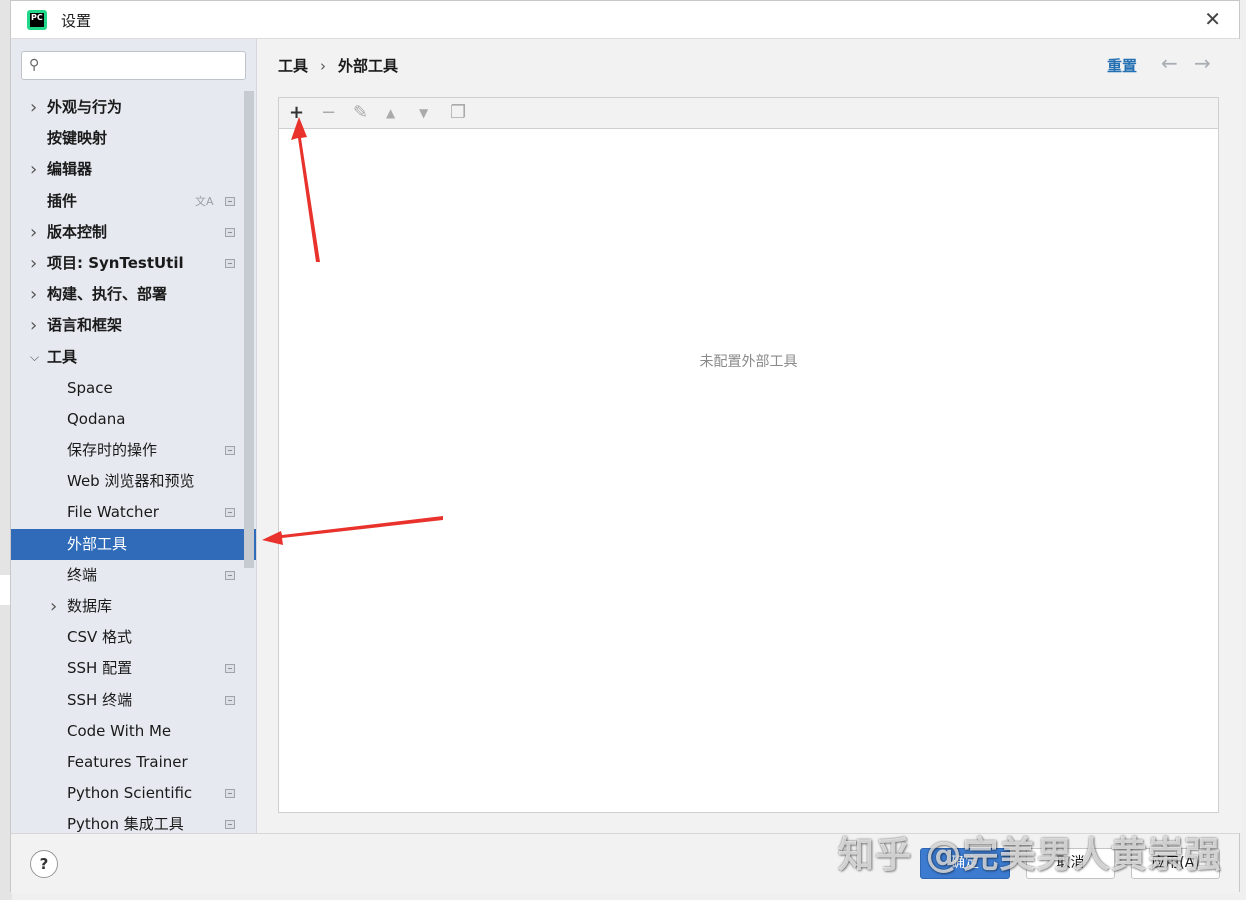 The image size is (1246, 900). Describe the element at coordinates (34, 65) in the screenshot. I see `search-icon: ⚲` at that location.